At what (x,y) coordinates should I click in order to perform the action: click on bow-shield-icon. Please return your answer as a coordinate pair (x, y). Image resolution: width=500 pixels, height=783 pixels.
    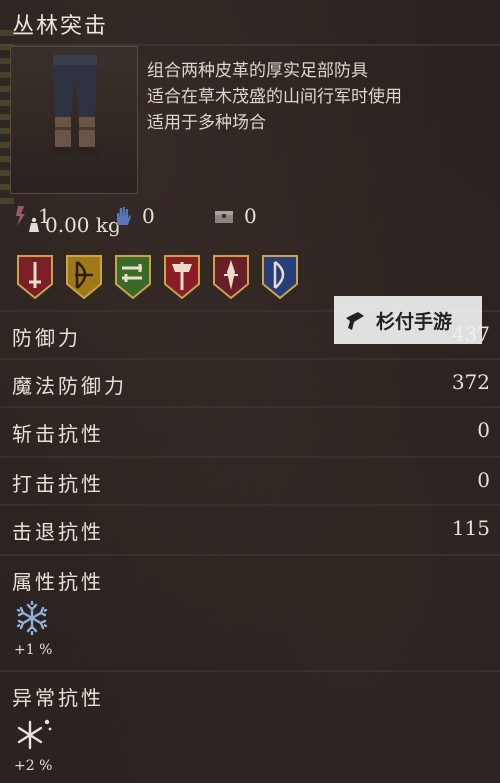
    Looking at the image, I should click on (280, 277).